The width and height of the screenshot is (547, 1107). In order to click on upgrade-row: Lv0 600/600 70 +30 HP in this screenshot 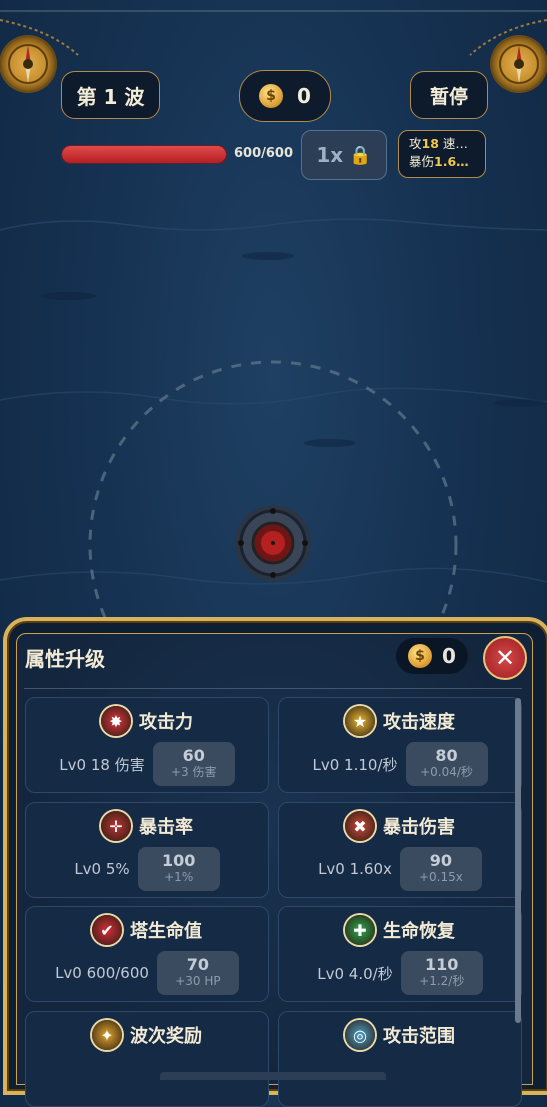, I will do `click(147, 973)`.